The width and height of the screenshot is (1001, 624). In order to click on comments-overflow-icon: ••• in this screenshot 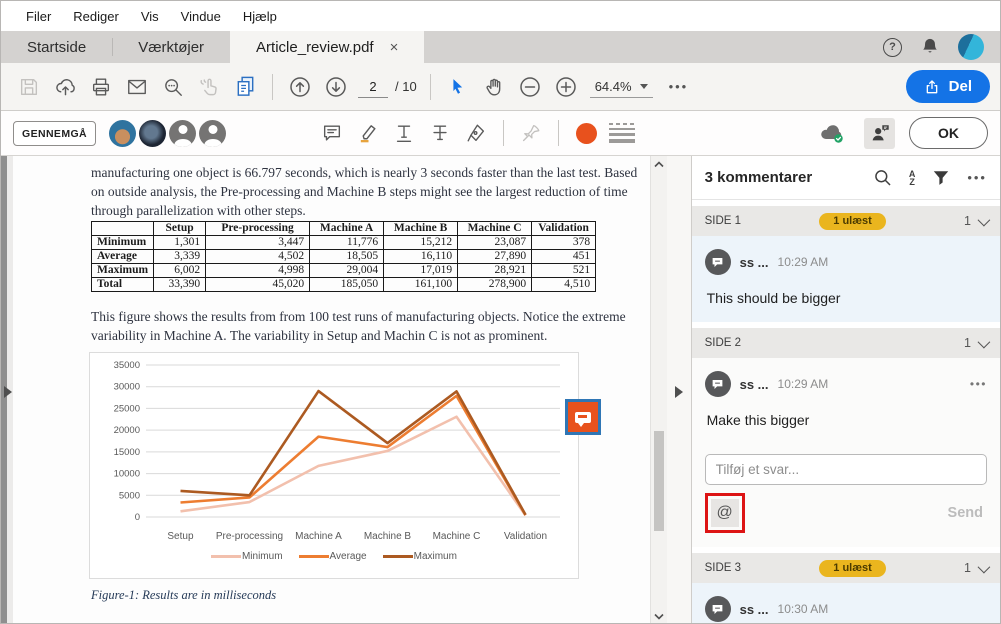, I will do `click(977, 177)`.